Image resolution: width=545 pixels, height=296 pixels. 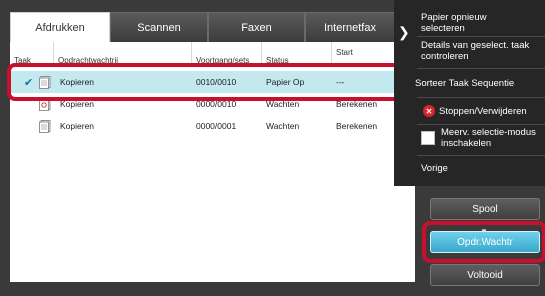 I want to click on tab-label: Faxen, so click(x=256, y=27).